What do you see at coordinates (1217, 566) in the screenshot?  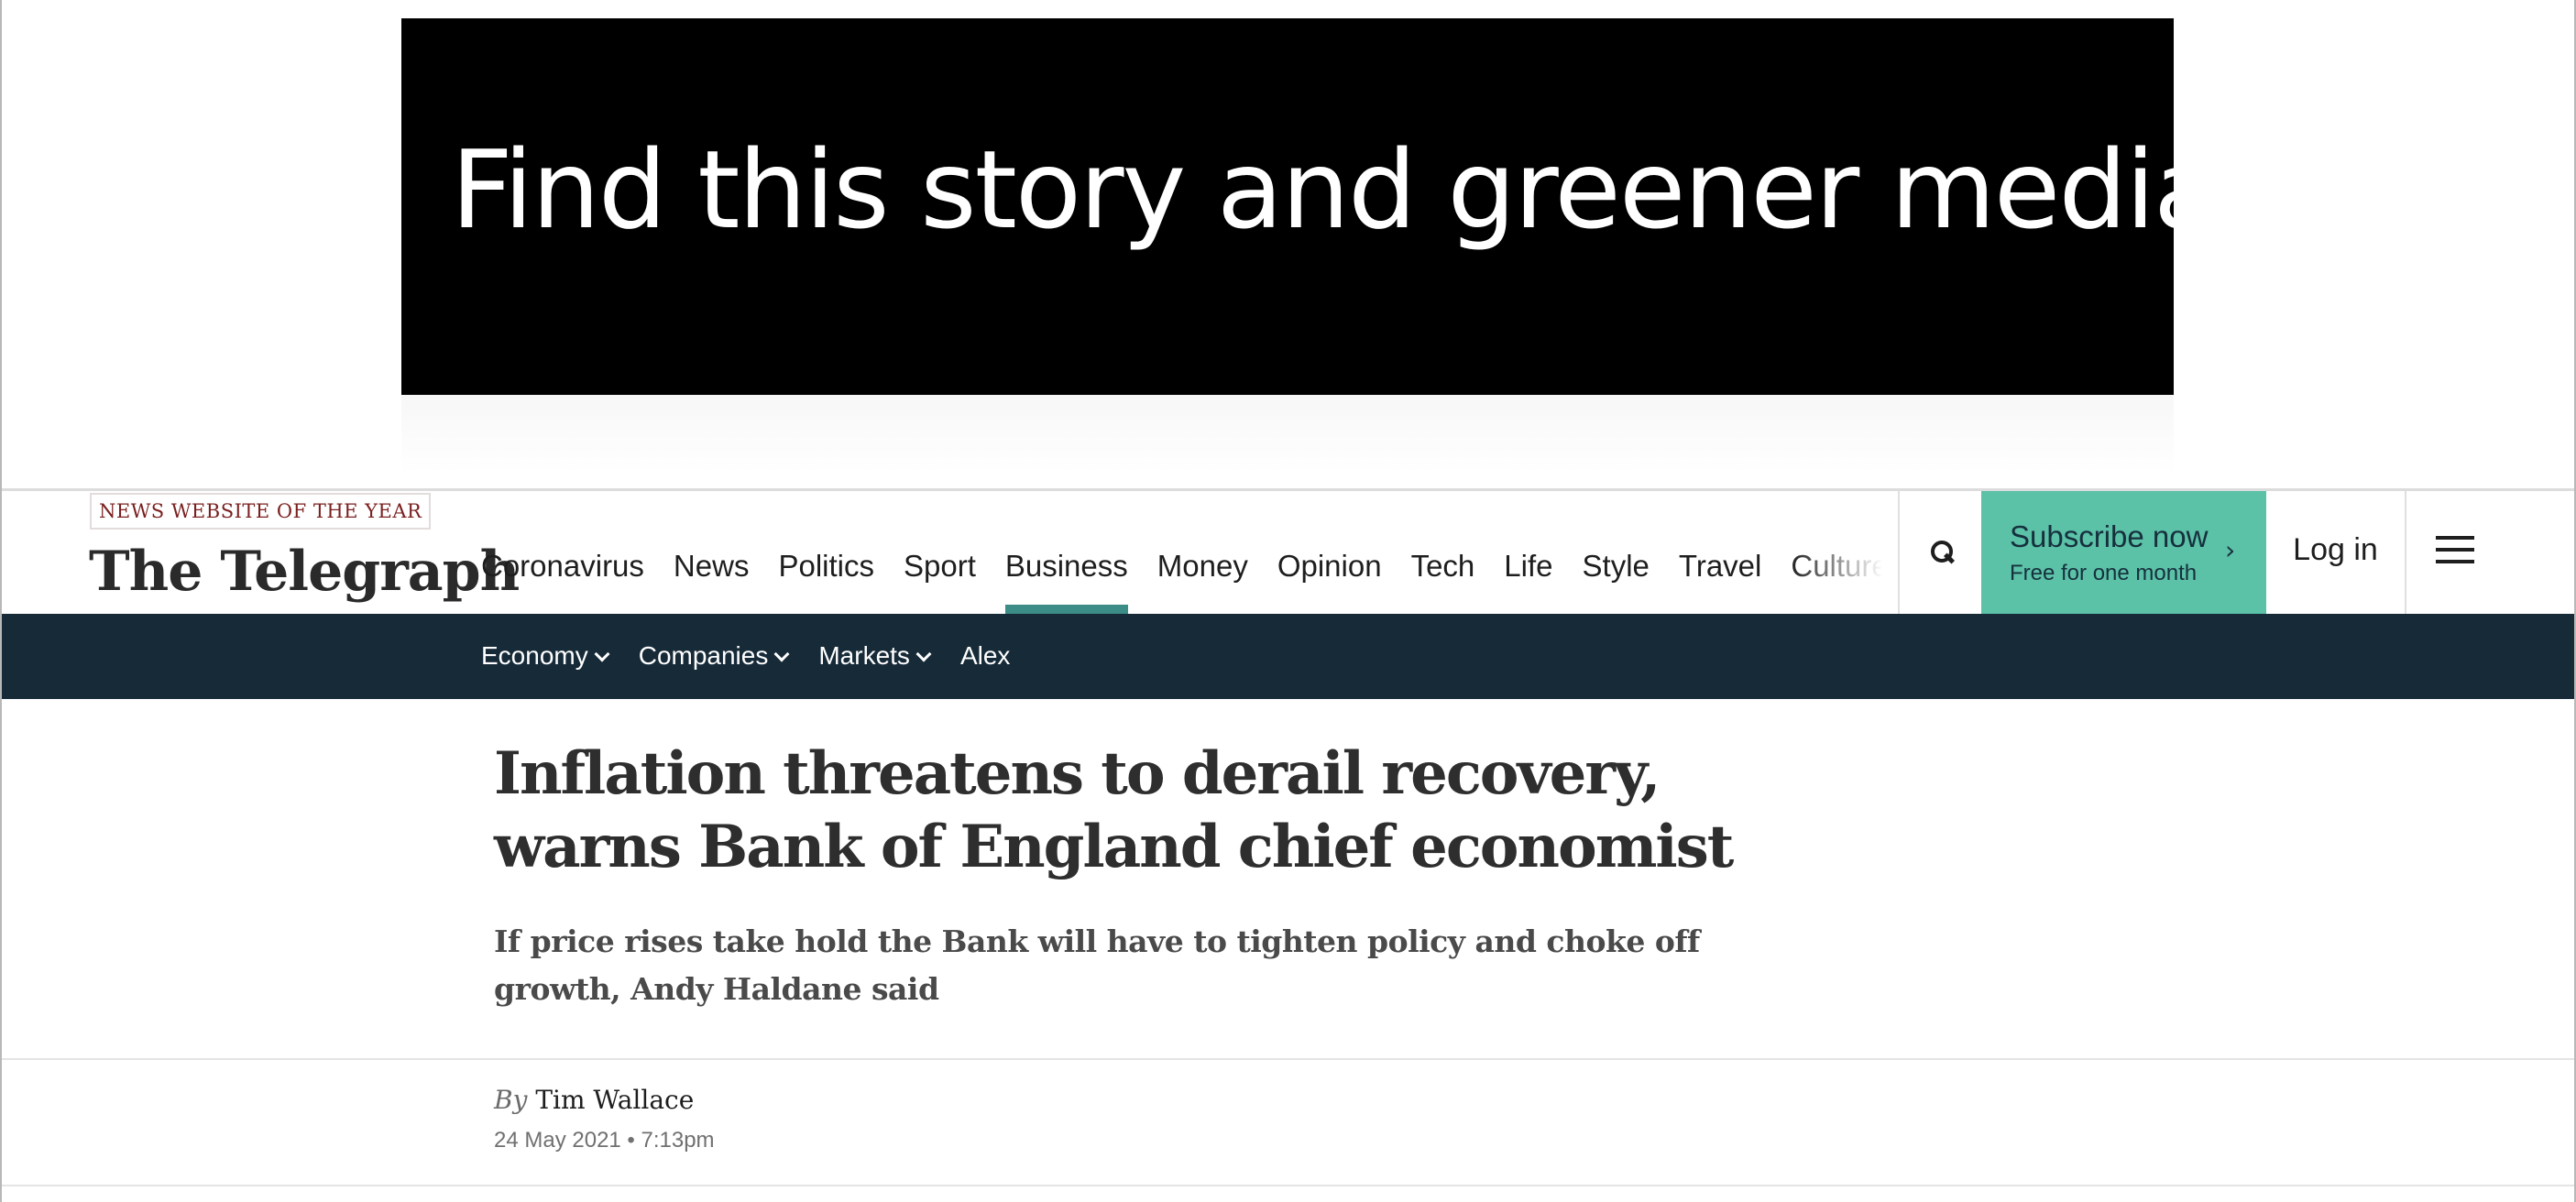 I see `nav-item-money: Money` at bounding box center [1217, 566].